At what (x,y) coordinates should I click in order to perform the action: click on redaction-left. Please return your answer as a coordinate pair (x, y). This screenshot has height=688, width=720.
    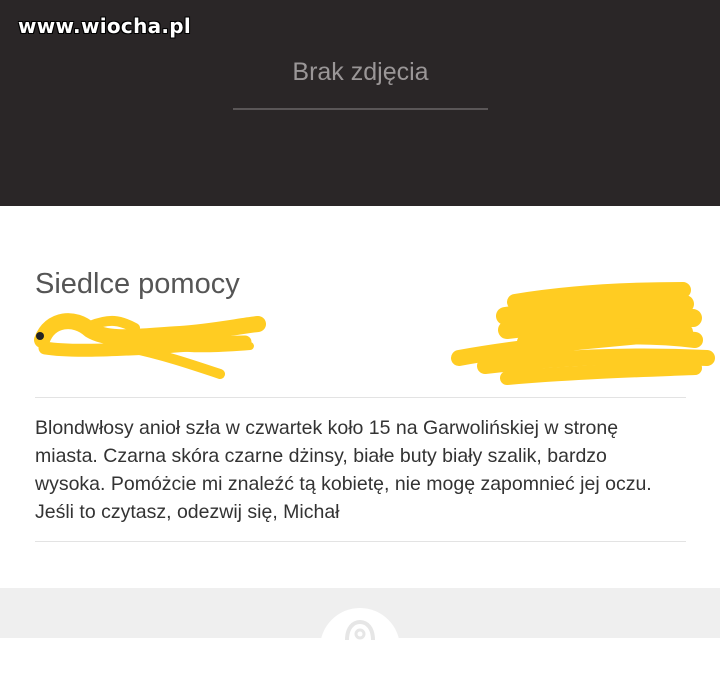
    Looking at the image, I should click on (150, 346).